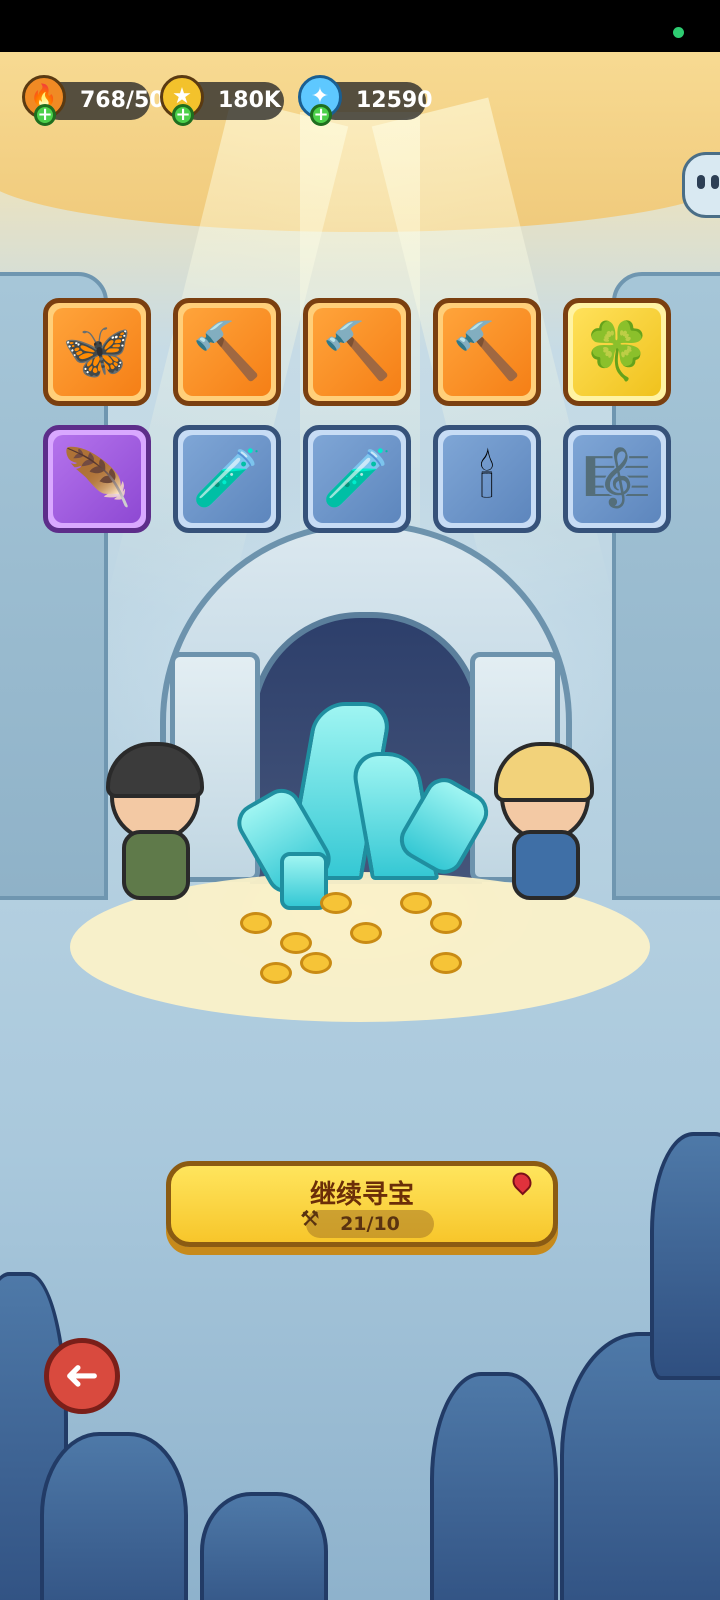 This screenshot has height=1600, width=720. I want to click on item-slot-candle: 🕯, so click(487, 479).